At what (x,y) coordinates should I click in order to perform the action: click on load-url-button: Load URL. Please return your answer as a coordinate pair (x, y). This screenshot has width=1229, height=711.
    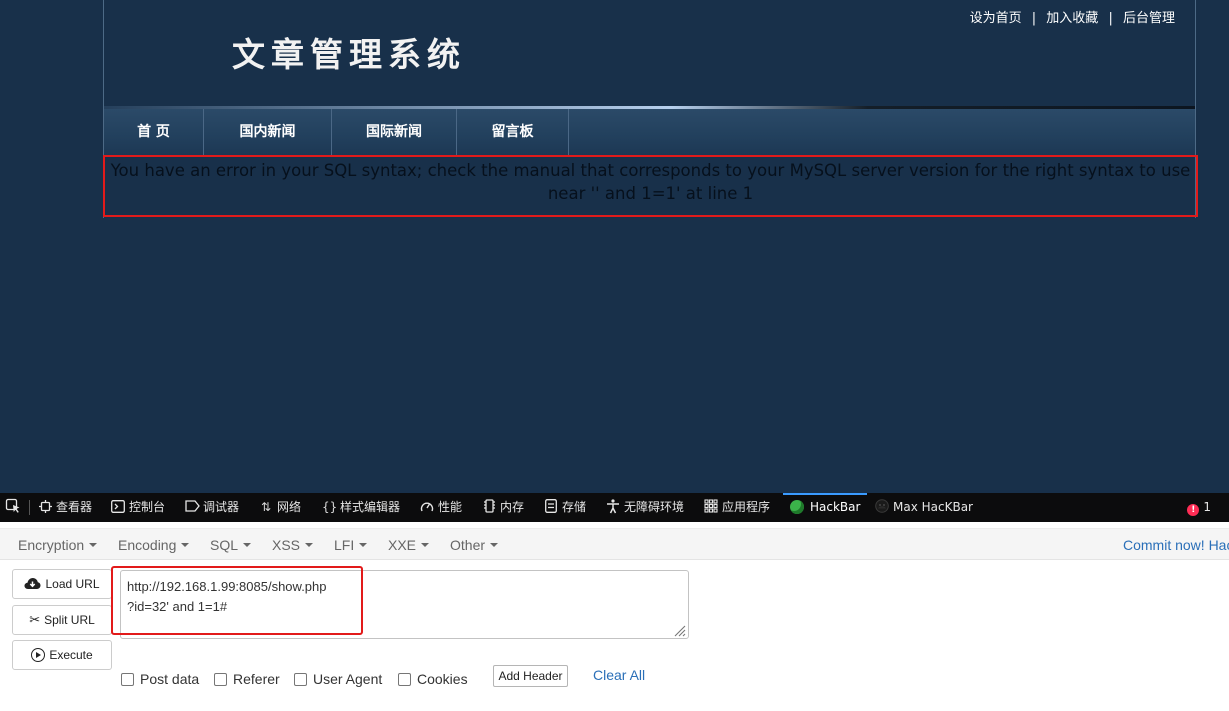
    Looking at the image, I should click on (62, 584).